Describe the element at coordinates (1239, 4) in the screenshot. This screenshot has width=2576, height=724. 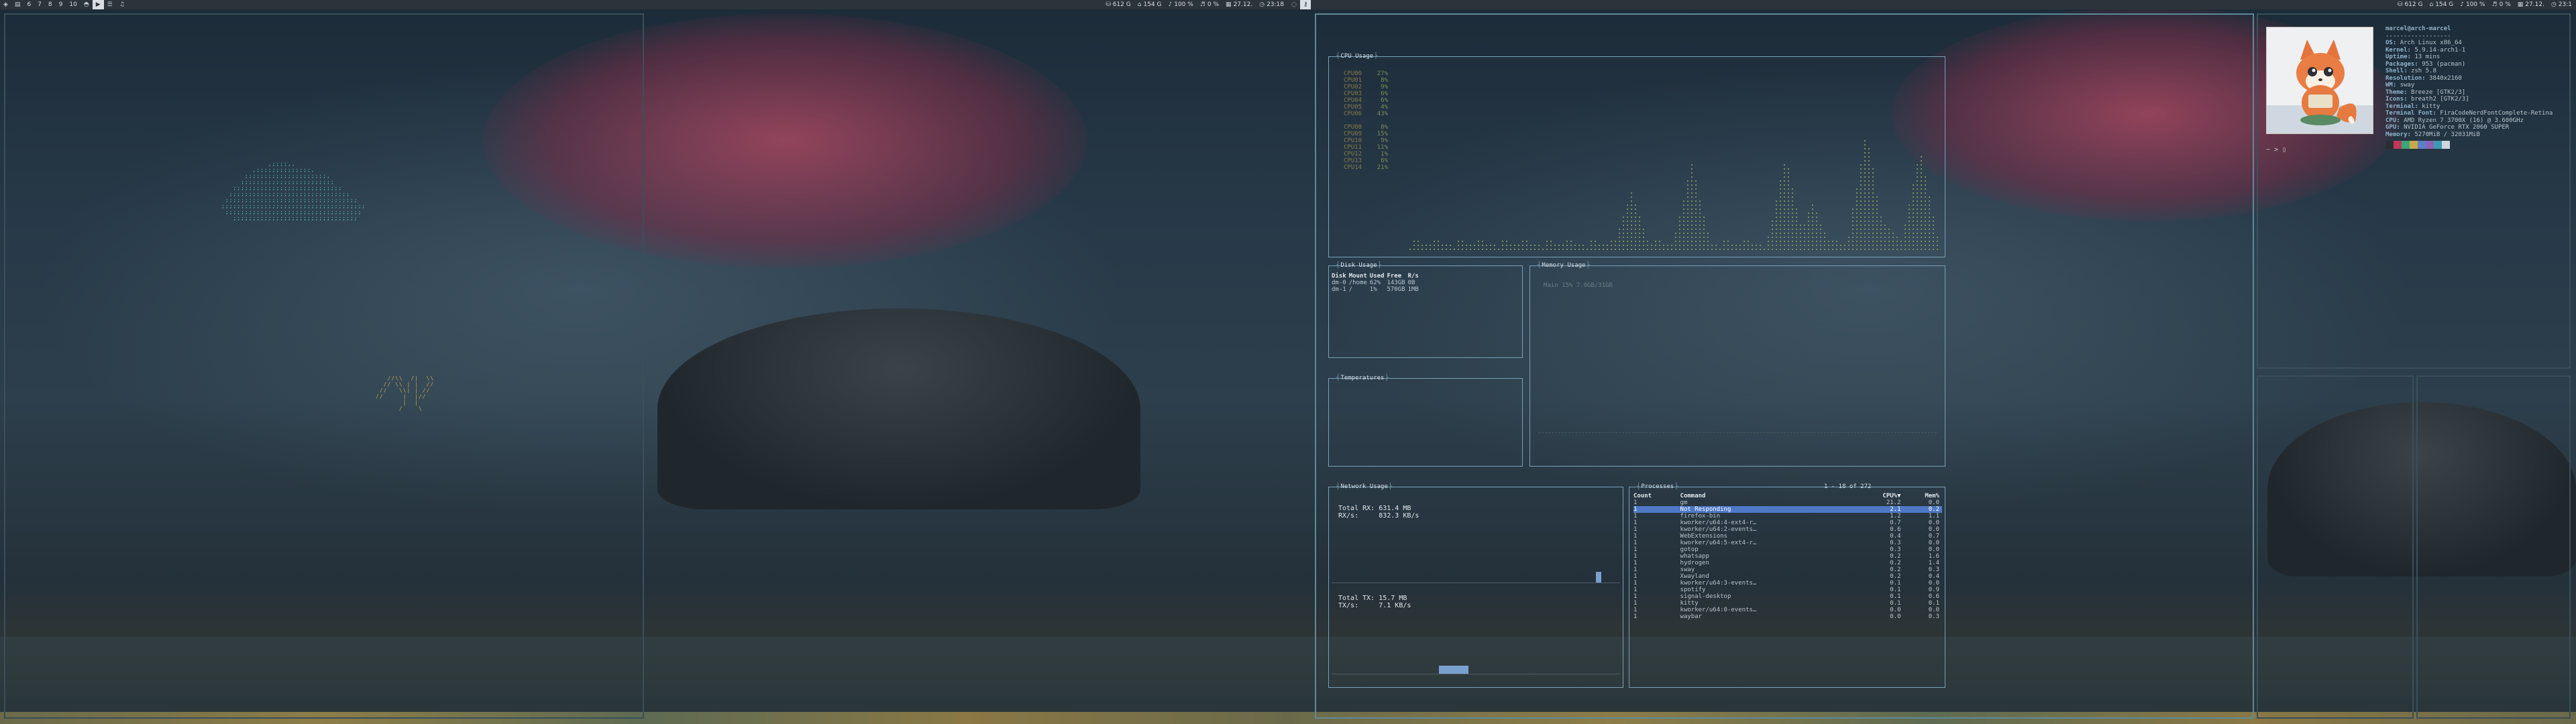
I see `date-indicator: ▦ 27.12.` at that location.